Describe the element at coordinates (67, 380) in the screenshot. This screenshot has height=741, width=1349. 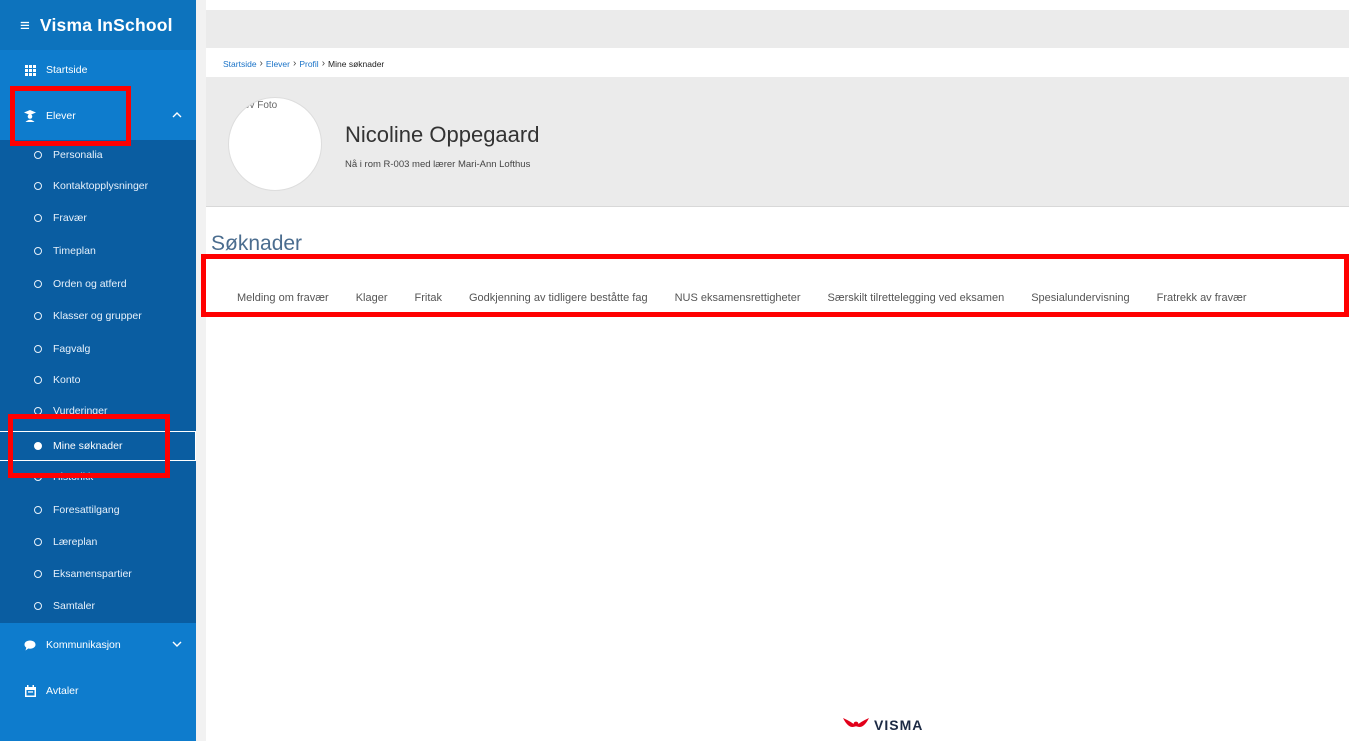
I see `sidebar-subitem-label: Konto` at that location.